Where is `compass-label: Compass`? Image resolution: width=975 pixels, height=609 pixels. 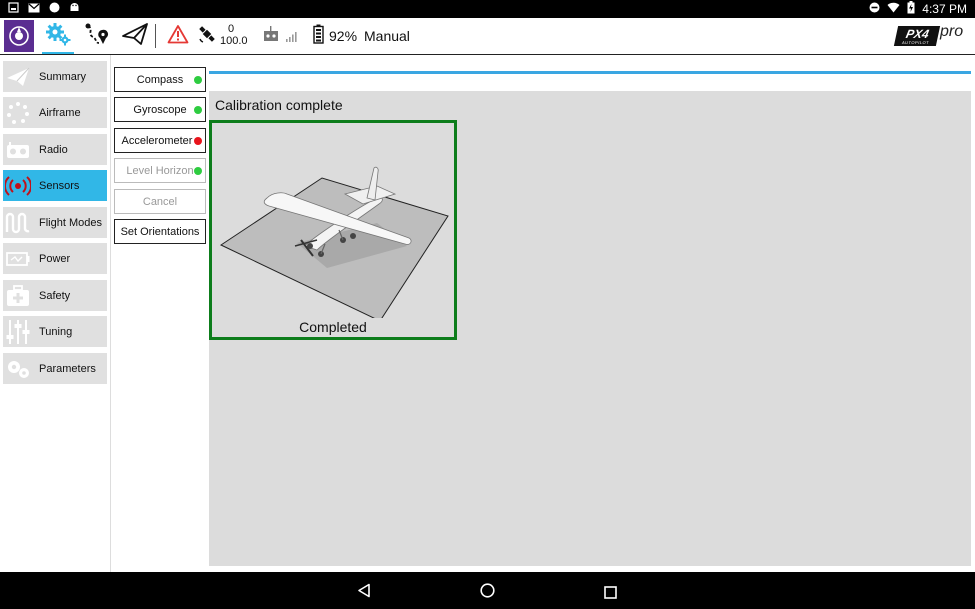
compass-label: Compass is located at coordinates (160, 79).